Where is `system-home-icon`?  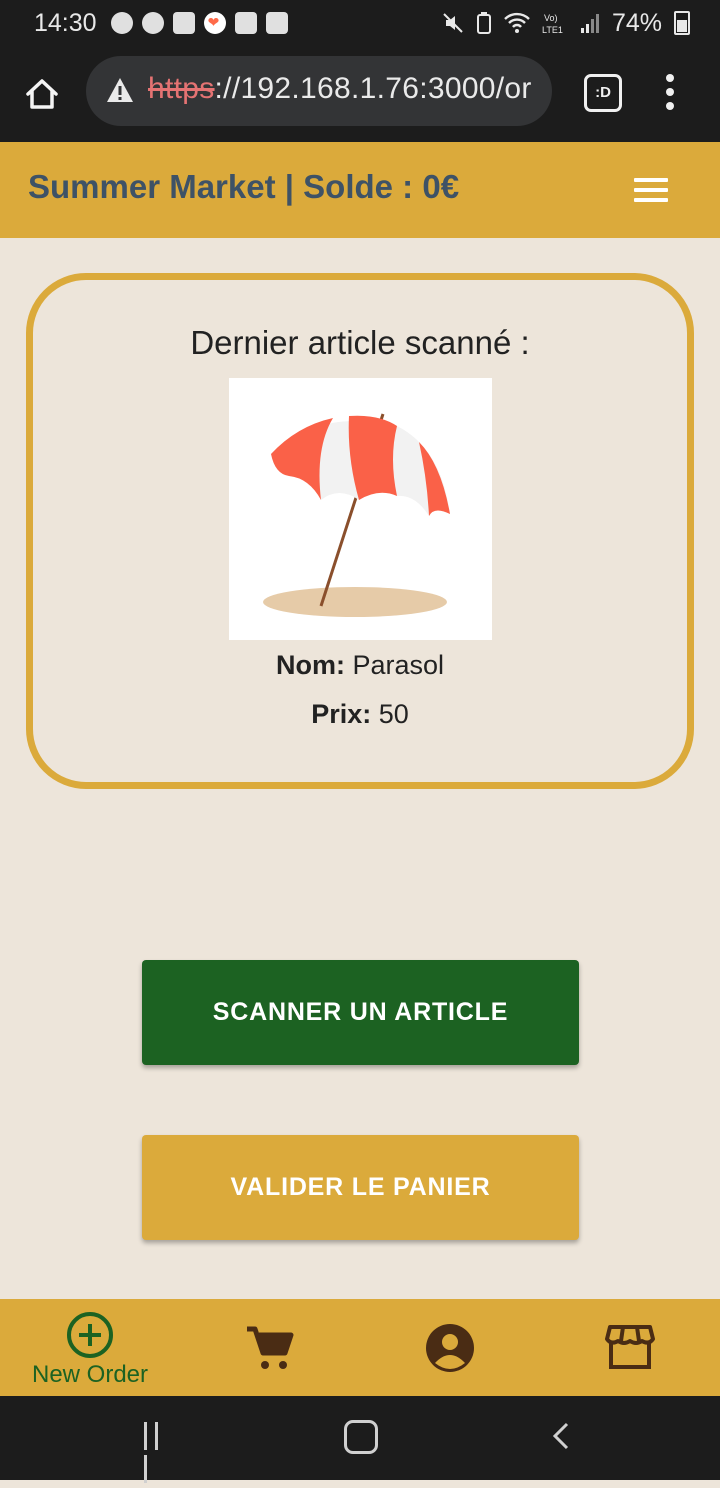
system-home-icon is located at coordinates (361, 1437).